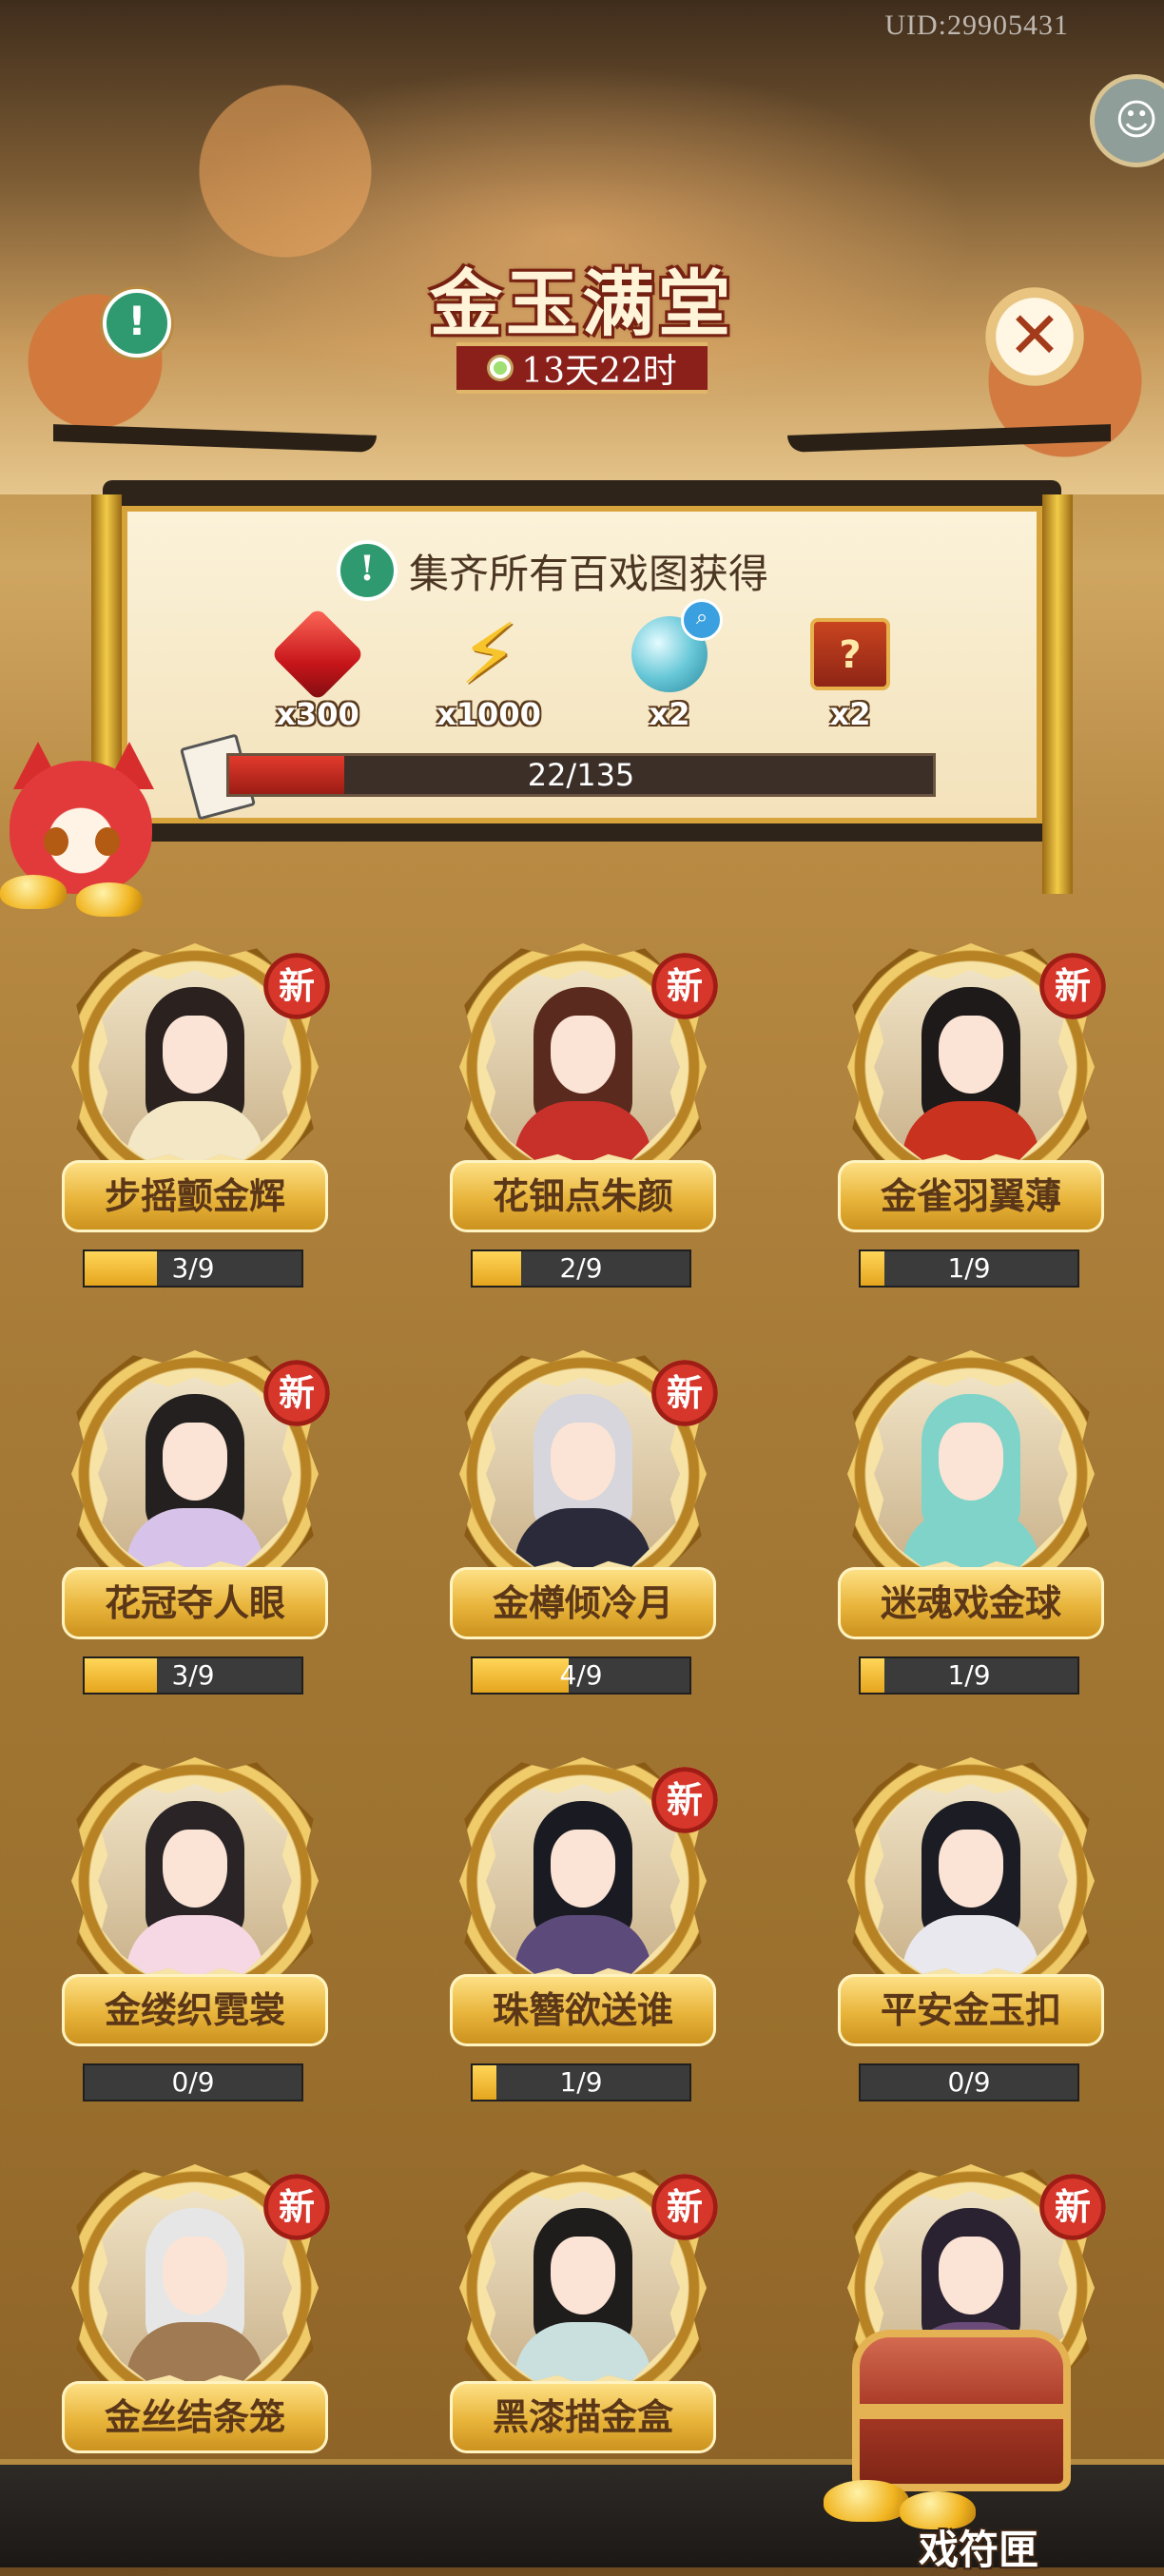 This screenshot has width=1164, height=2576. I want to click on magnifier-icon: ⌕, so click(702, 620).